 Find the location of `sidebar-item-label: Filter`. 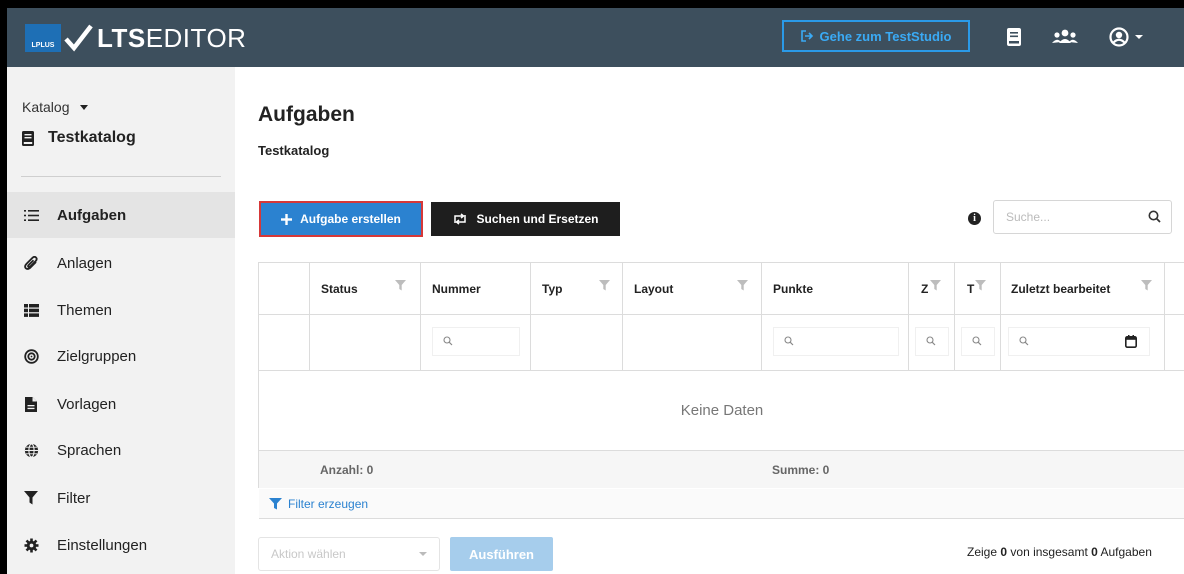

sidebar-item-label: Filter is located at coordinates (74, 498).